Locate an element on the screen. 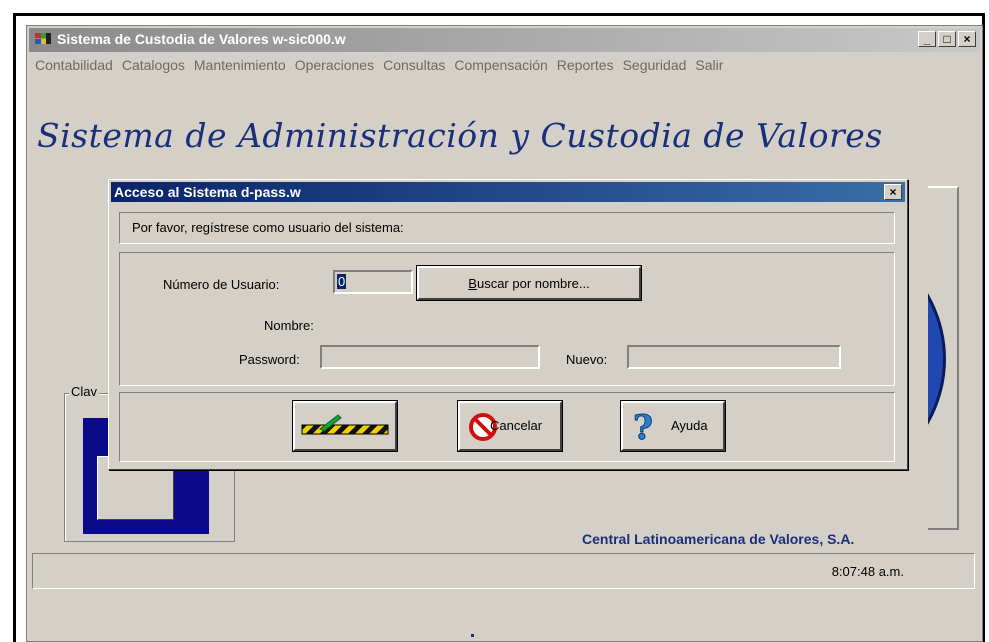 The height and width of the screenshot is (642, 989). help-icon: ? is located at coordinates (643, 426).